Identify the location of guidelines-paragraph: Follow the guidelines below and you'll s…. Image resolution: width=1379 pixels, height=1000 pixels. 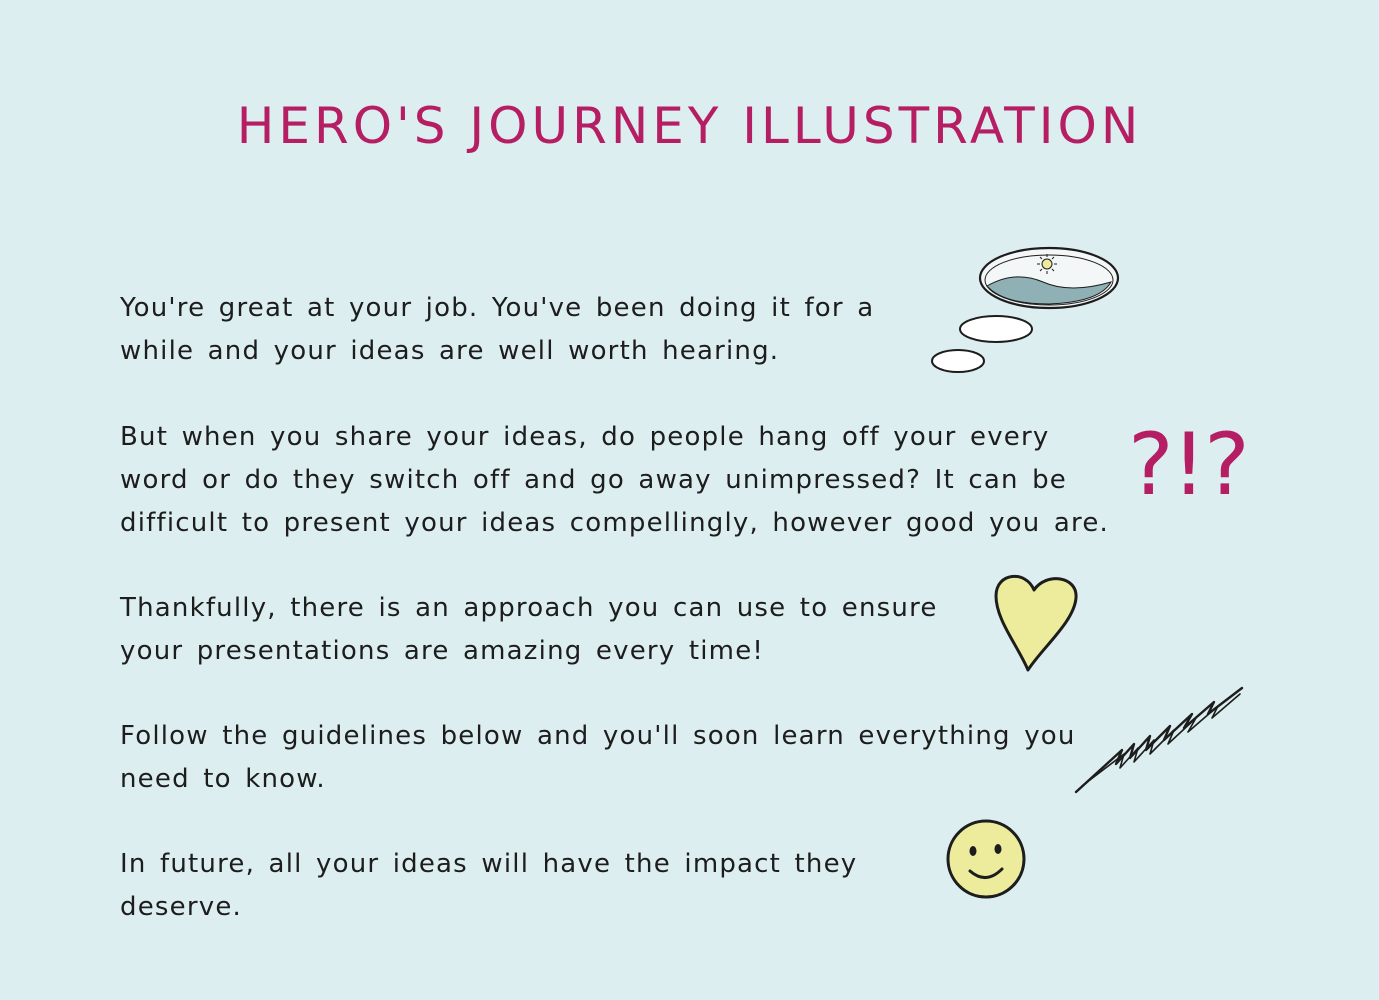
(598, 757).